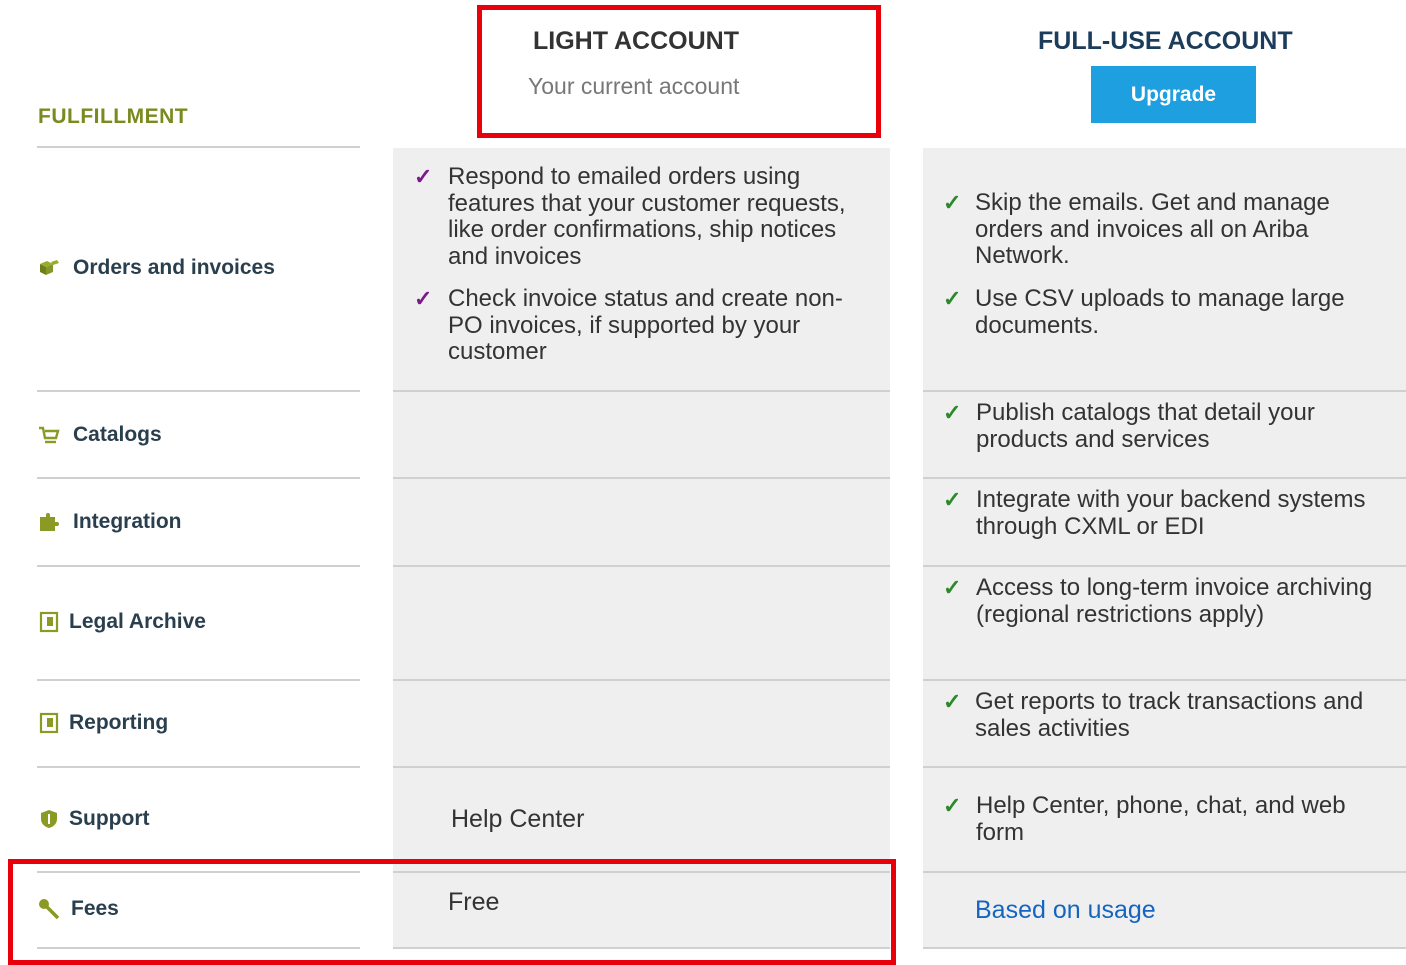 The image size is (1406, 965). I want to click on row-label-orders: Orders and invoices, so click(156, 268).